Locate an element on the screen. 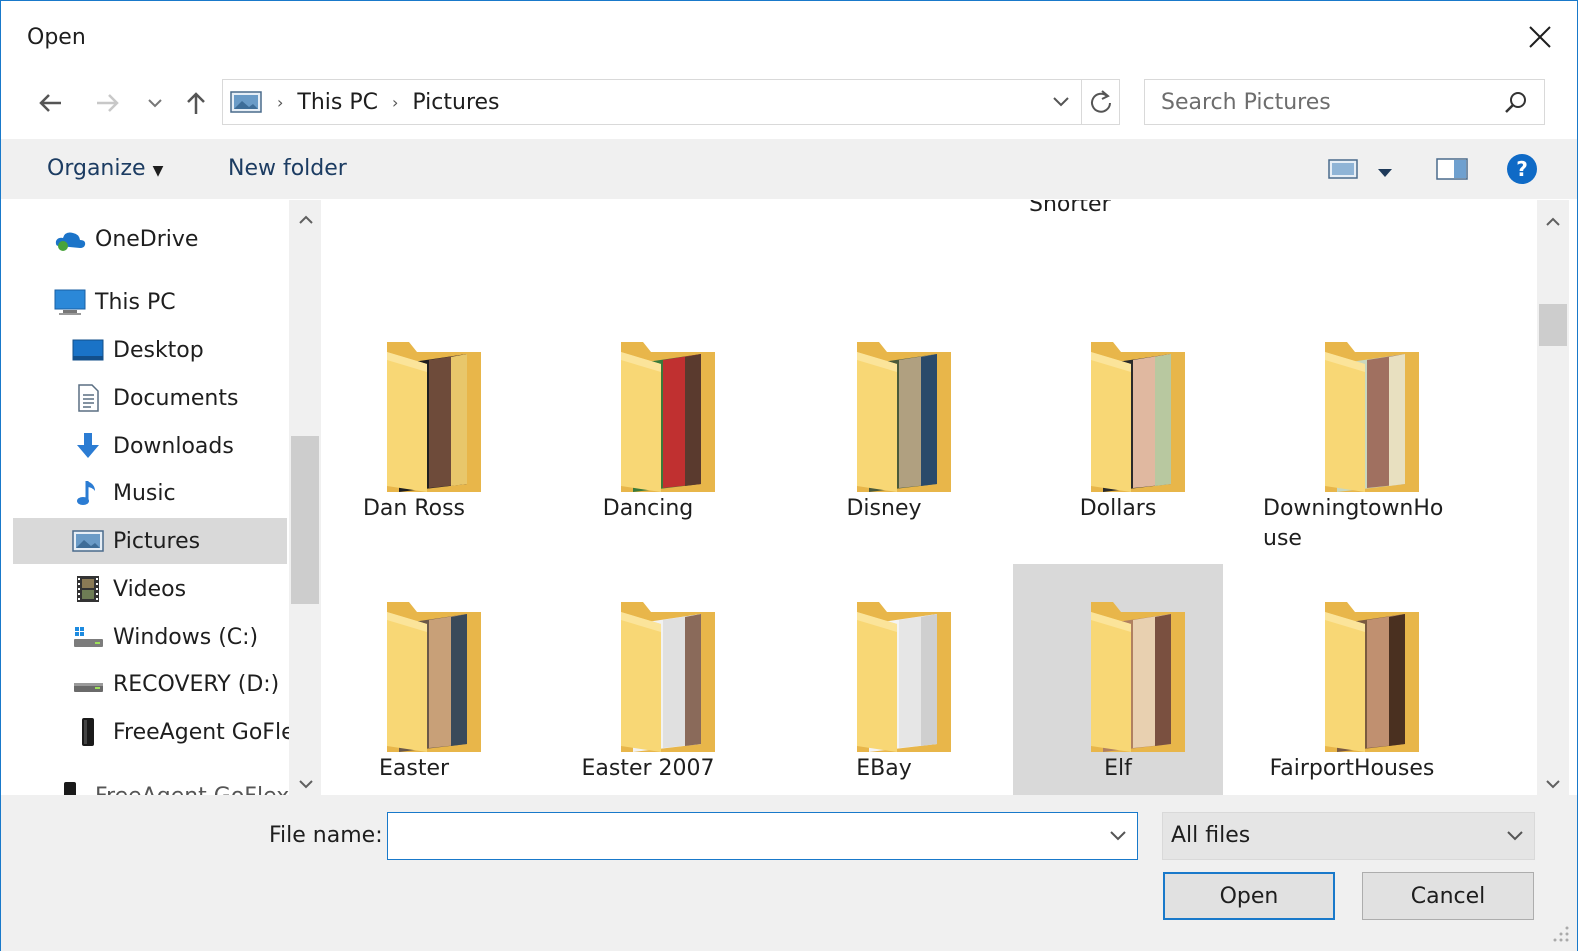  help-button: ? is located at coordinates (1522, 172).